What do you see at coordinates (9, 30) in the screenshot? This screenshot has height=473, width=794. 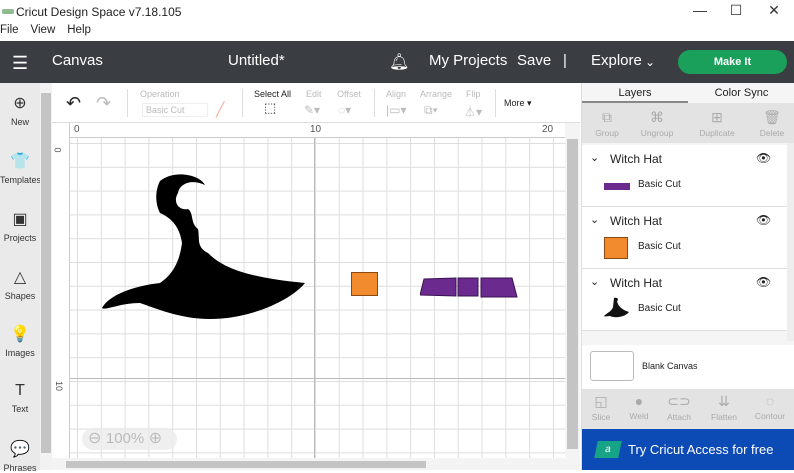 I see `menu-file: File` at bounding box center [9, 30].